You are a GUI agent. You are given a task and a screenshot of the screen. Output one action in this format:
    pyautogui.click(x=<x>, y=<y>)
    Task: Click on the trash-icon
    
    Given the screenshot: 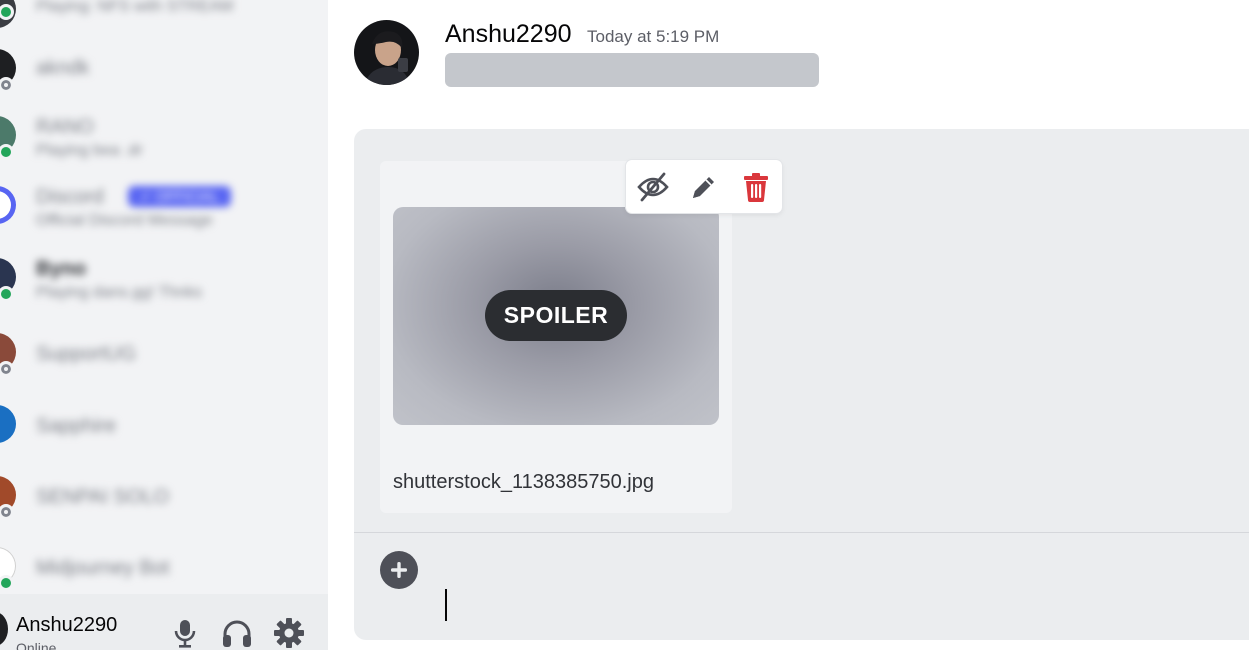 What is the action you would take?
    pyautogui.click(x=756, y=187)
    